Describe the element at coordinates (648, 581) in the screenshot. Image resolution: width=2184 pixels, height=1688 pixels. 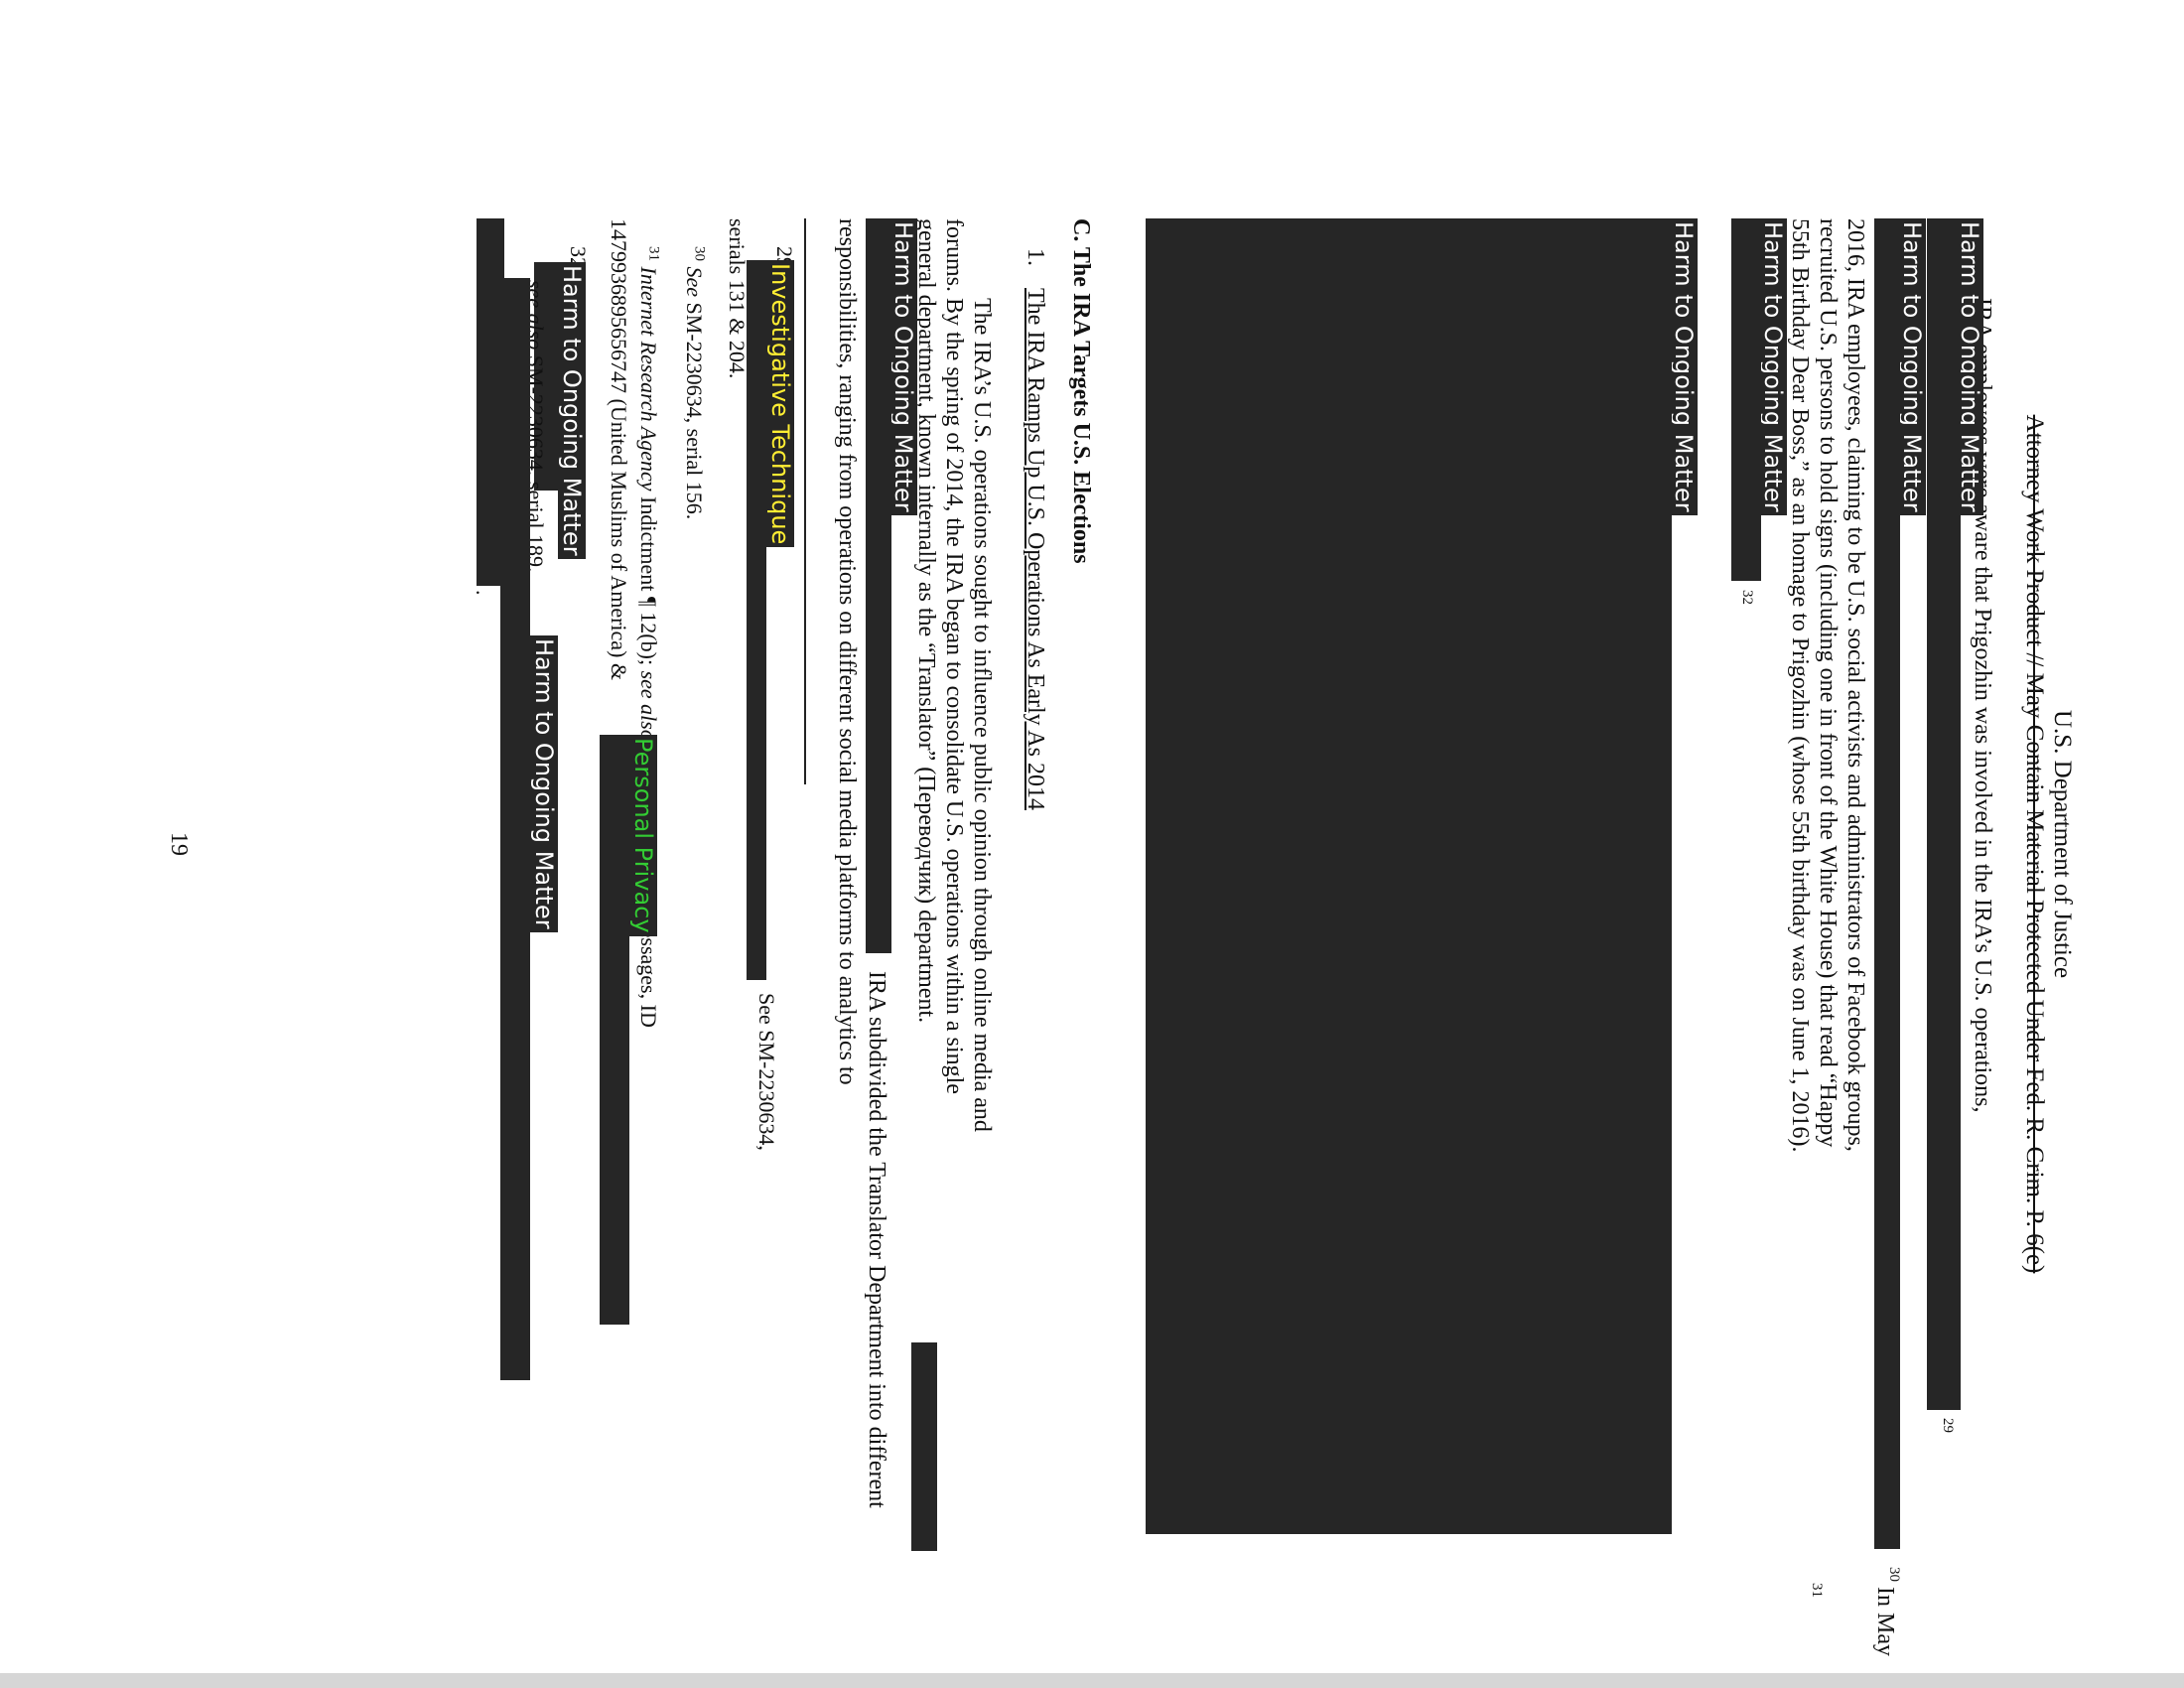
I see `footnote-31-text: Indictment ¶ 12(b);` at that location.